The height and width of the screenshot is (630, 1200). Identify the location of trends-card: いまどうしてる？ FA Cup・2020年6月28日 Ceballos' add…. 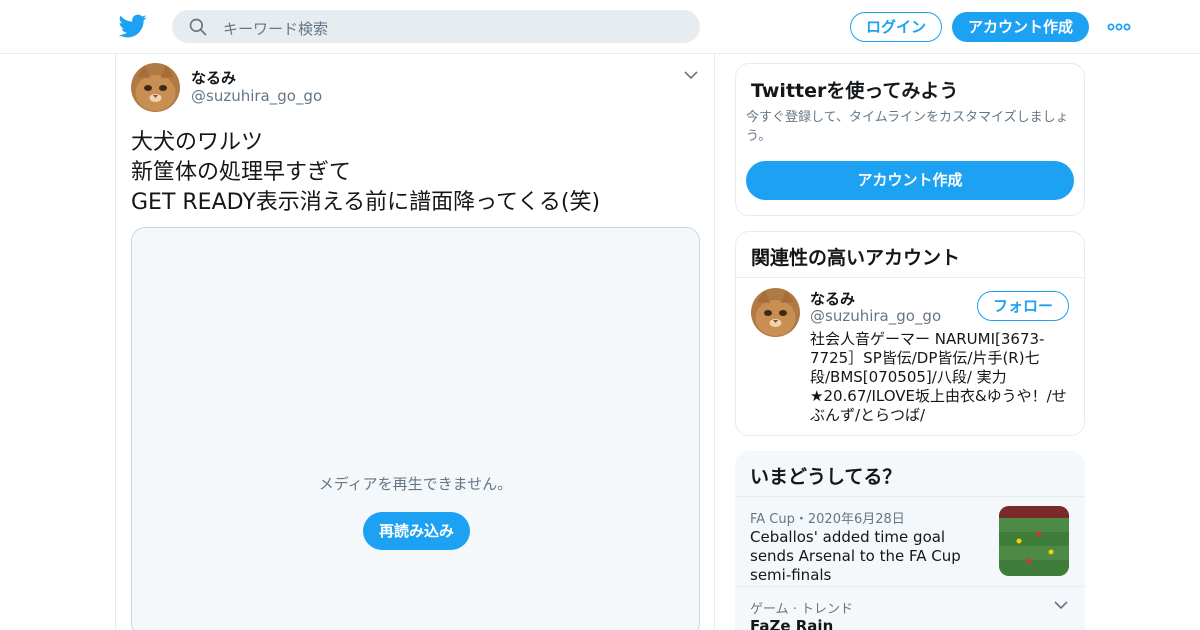
(910, 540).